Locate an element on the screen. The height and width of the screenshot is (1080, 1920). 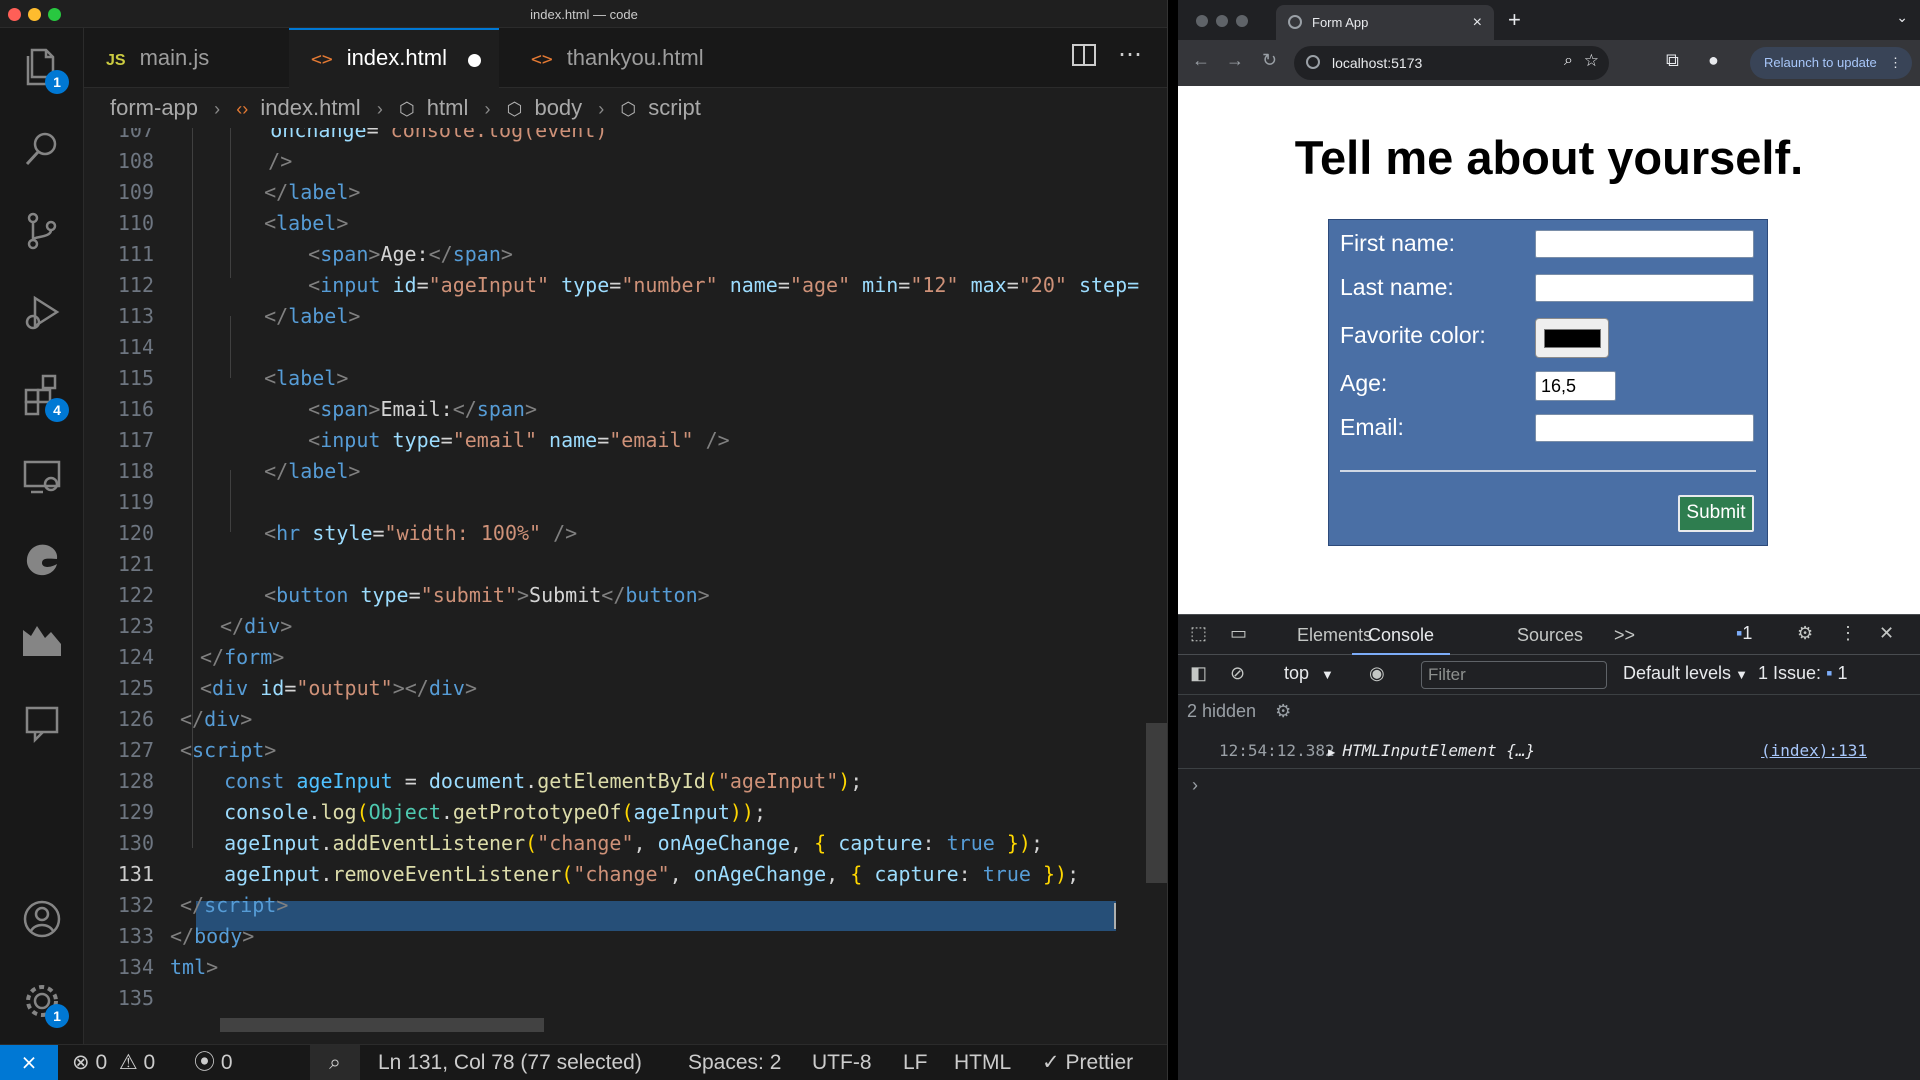
explorer-icon: 1 is located at coordinates (43, 68).